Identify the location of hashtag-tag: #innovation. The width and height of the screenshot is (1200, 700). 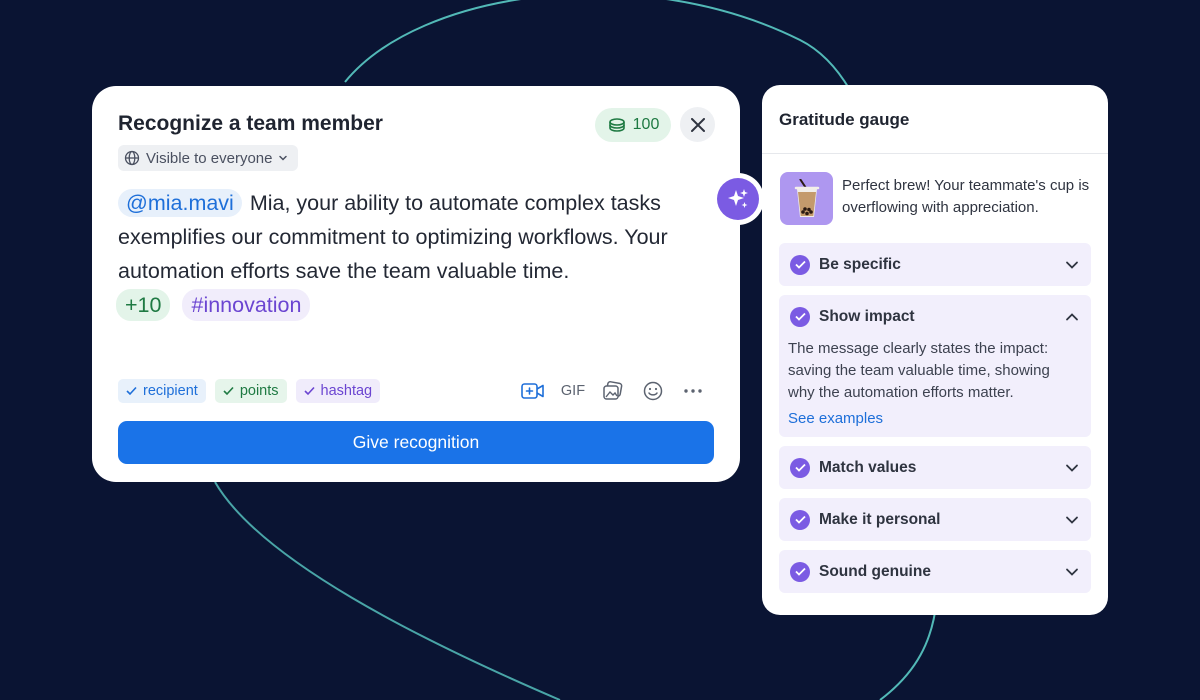
(246, 305).